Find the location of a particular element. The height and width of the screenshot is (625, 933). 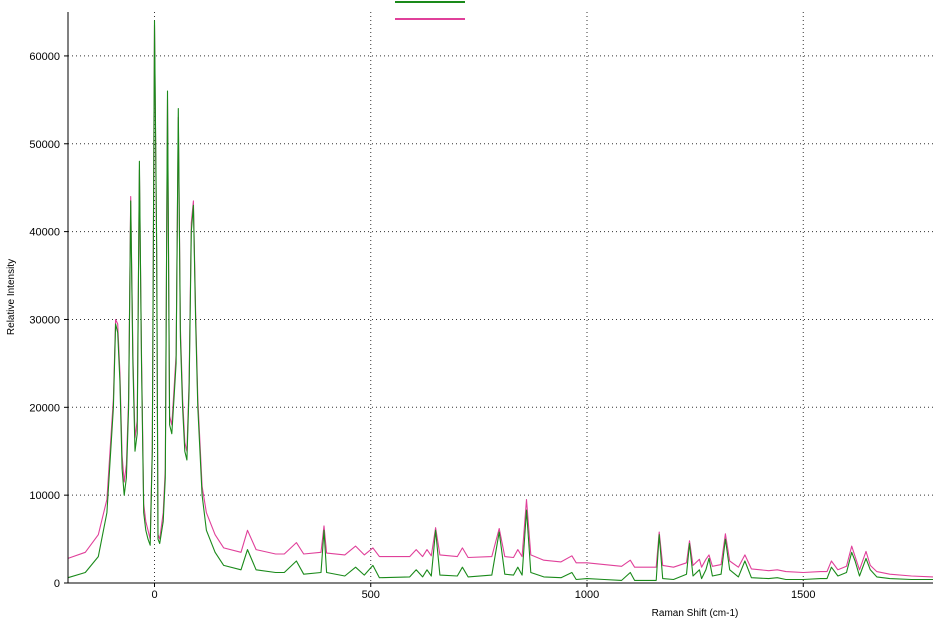

legend is located at coordinates (430, 10).